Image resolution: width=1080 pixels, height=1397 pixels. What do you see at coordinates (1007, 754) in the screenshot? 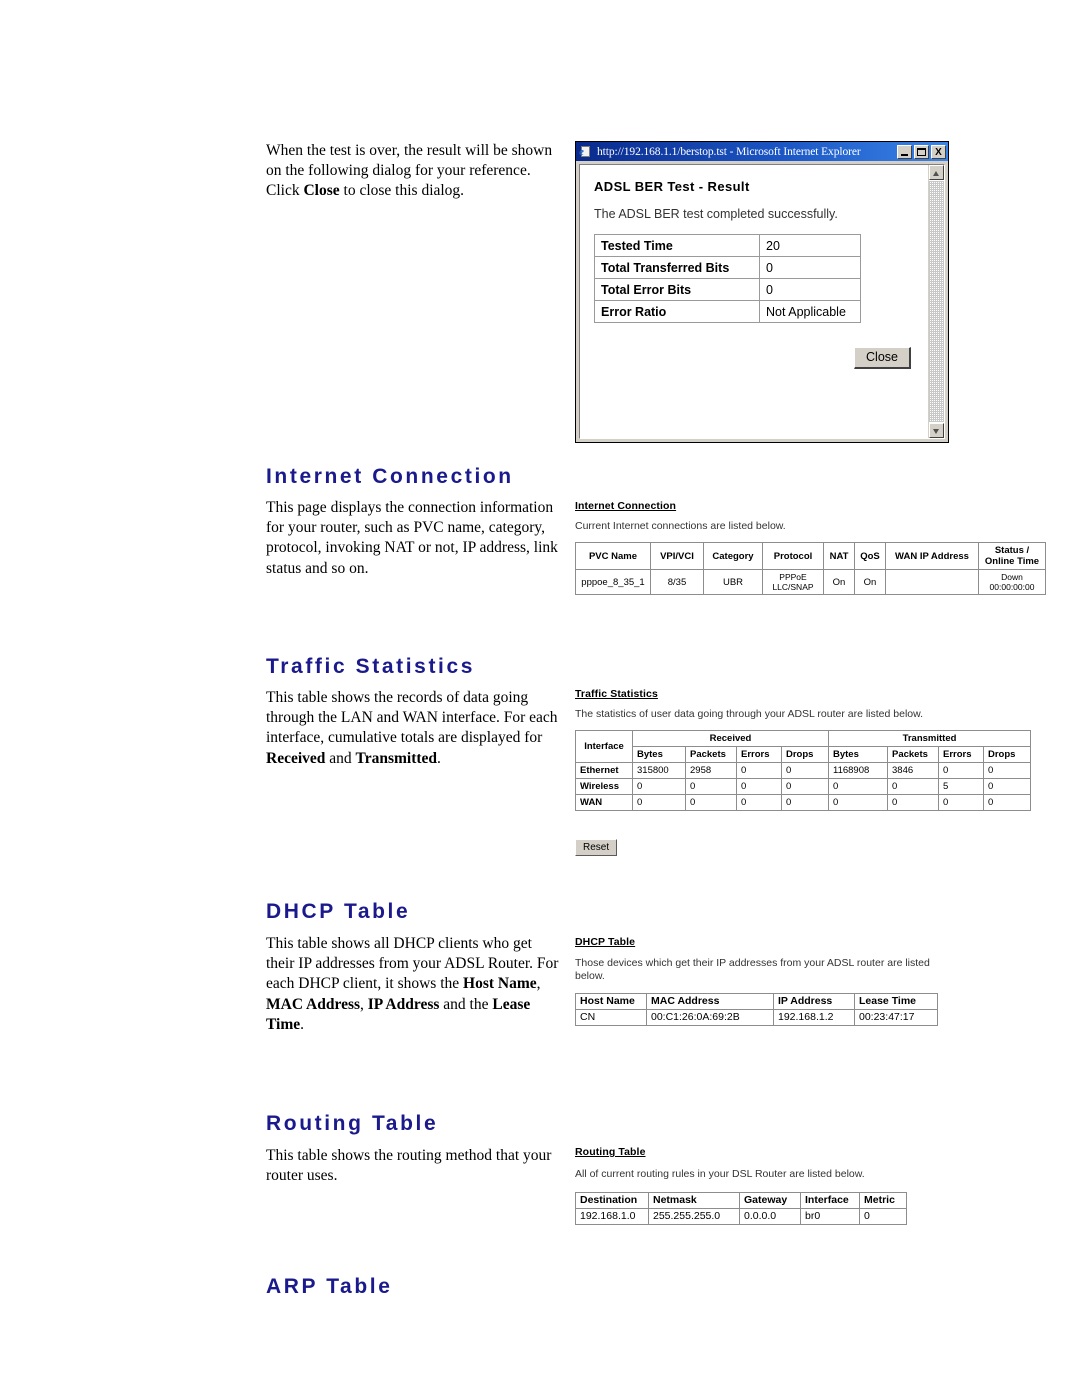
I see `col-tx-drops: Drops` at bounding box center [1007, 754].